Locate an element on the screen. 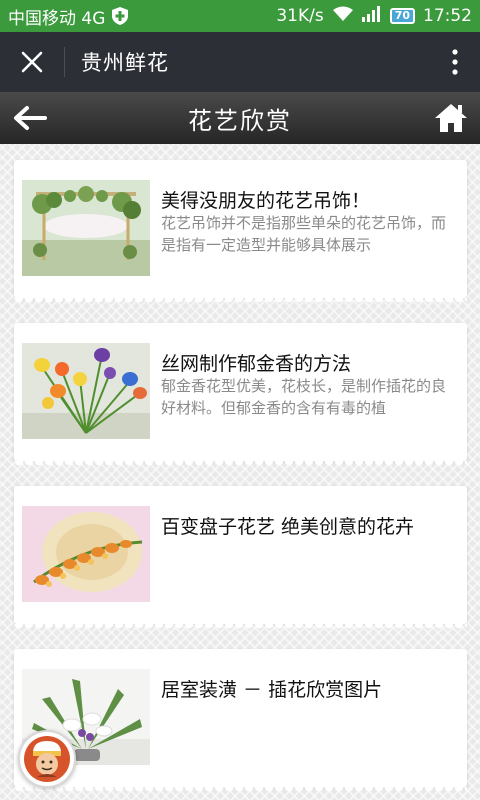 The height and width of the screenshot is (800, 480). home-button is located at coordinates (451, 118).